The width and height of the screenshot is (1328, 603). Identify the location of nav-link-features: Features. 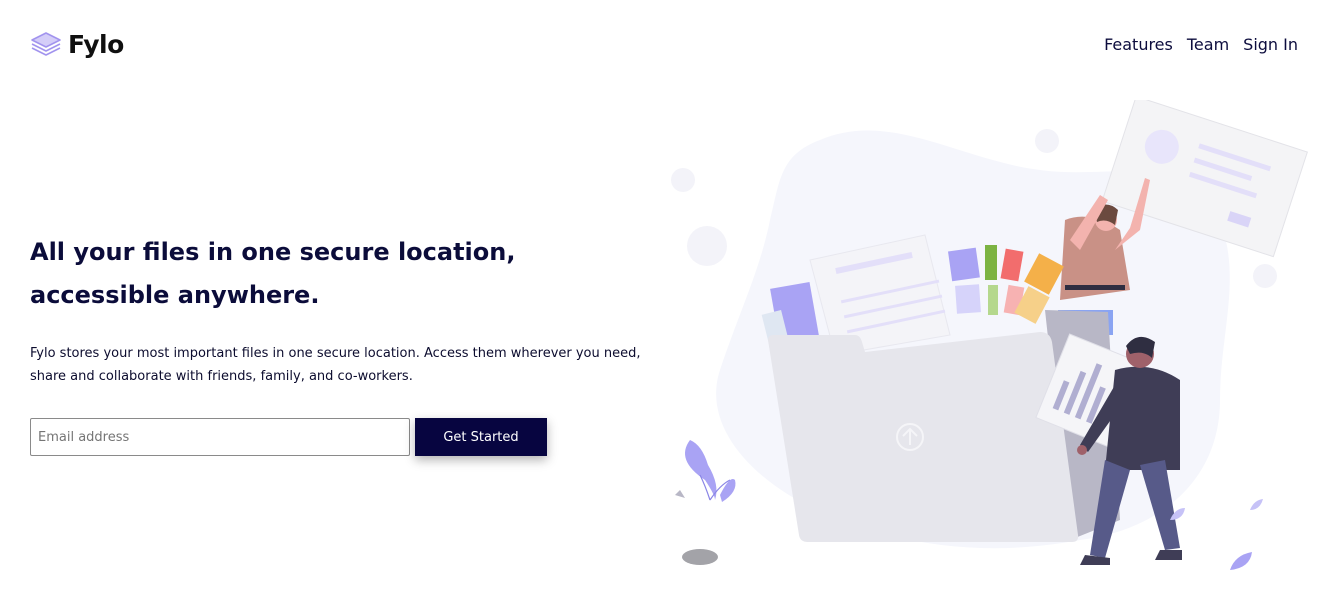
(1138, 44).